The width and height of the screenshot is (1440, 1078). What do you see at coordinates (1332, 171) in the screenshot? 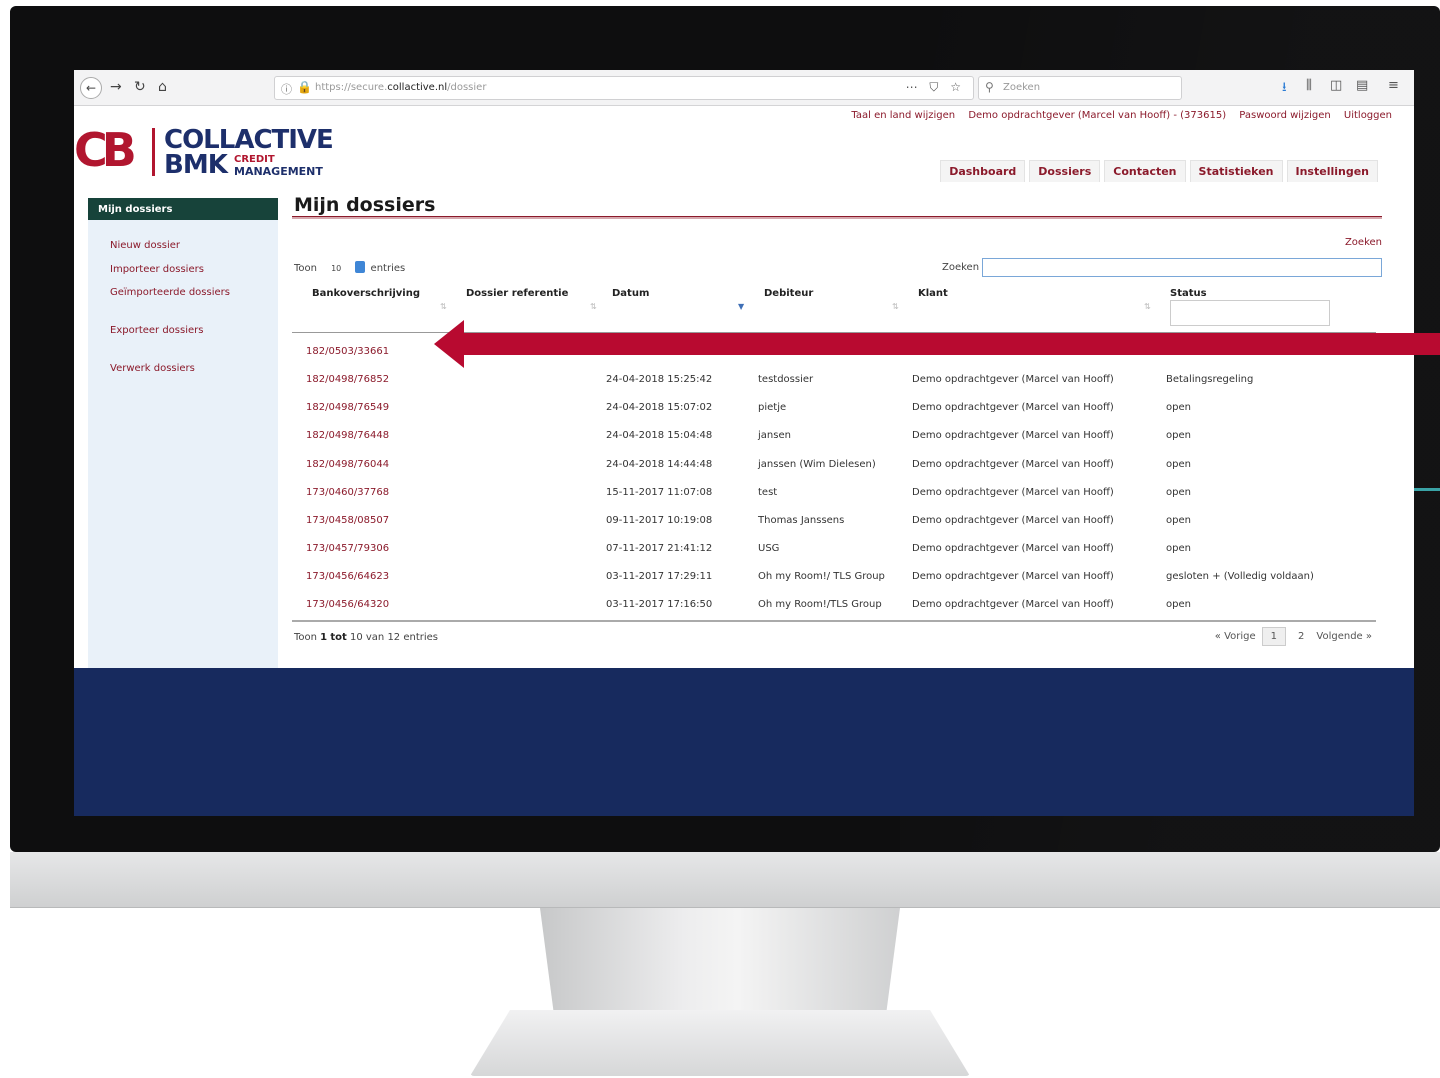
I see `tab-instellingen: Instellingen` at bounding box center [1332, 171].